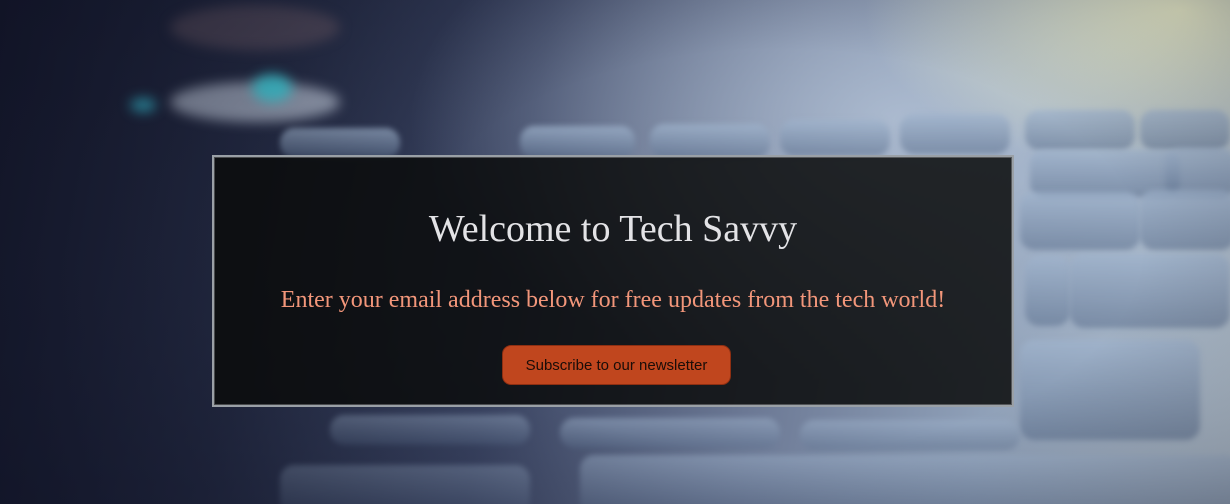 The width and height of the screenshot is (1230, 504). What do you see at coordinates (616, 365) in the screenshot?
I see `subscribe-button: Subscribe to our newsletter` at bounding box center [616, 365].